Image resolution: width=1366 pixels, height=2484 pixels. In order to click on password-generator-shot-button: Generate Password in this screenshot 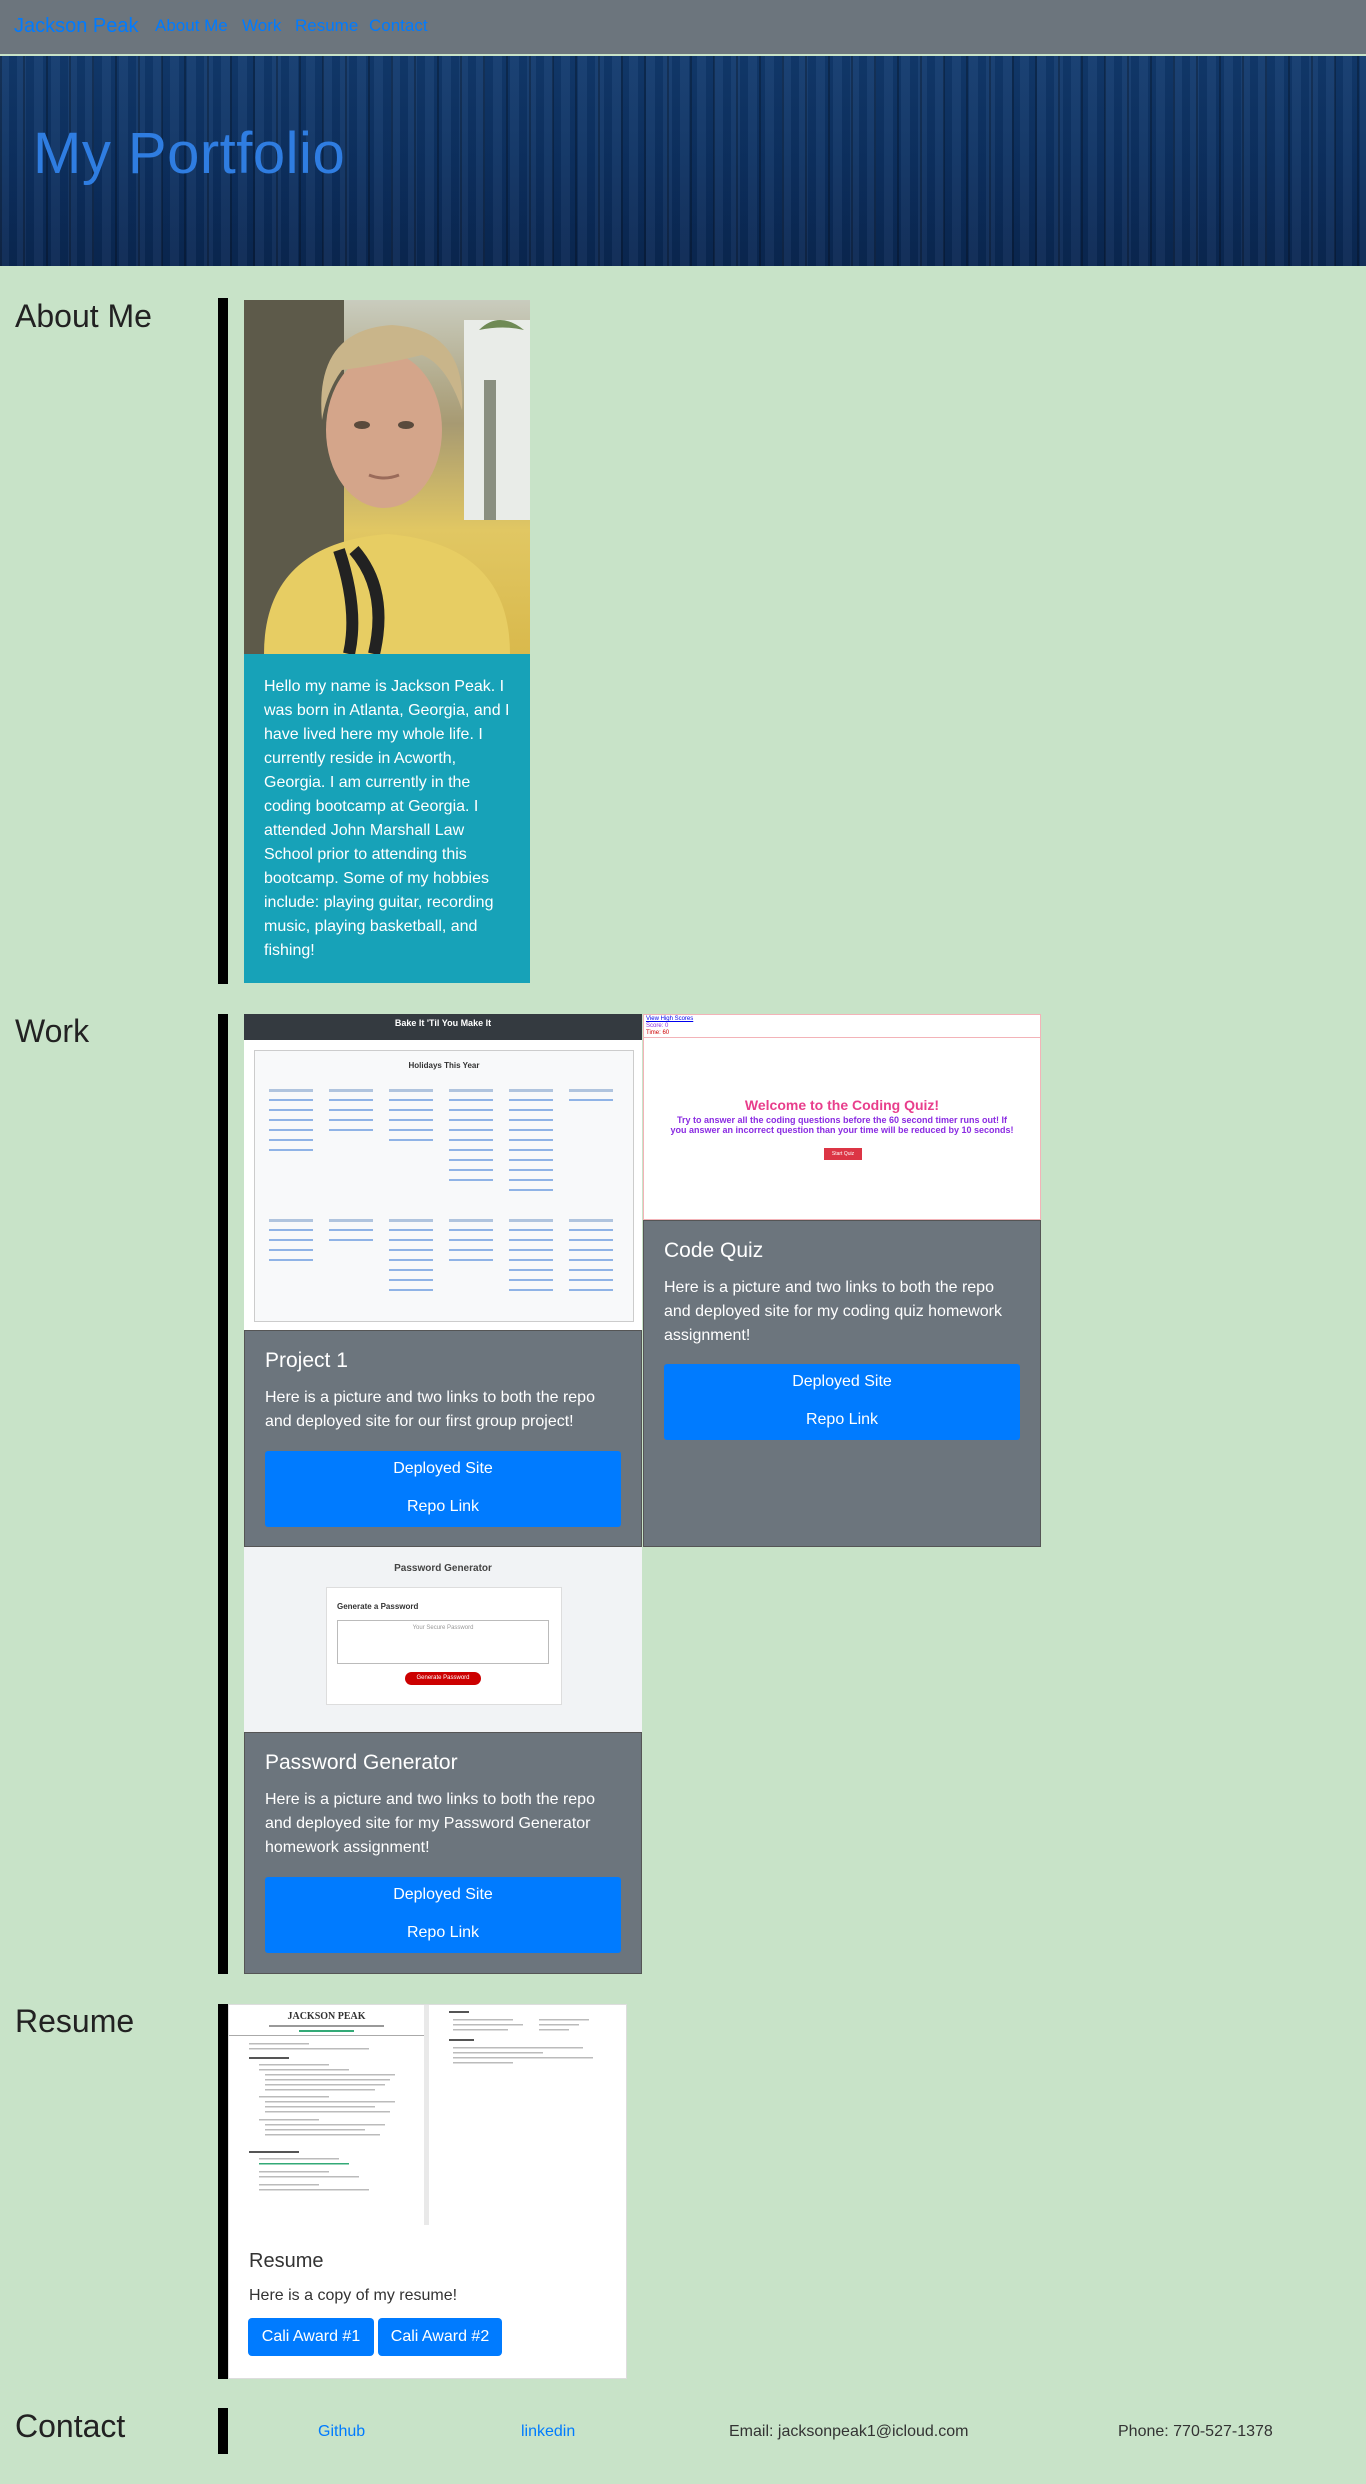, I will do `click(443, 1678)`.